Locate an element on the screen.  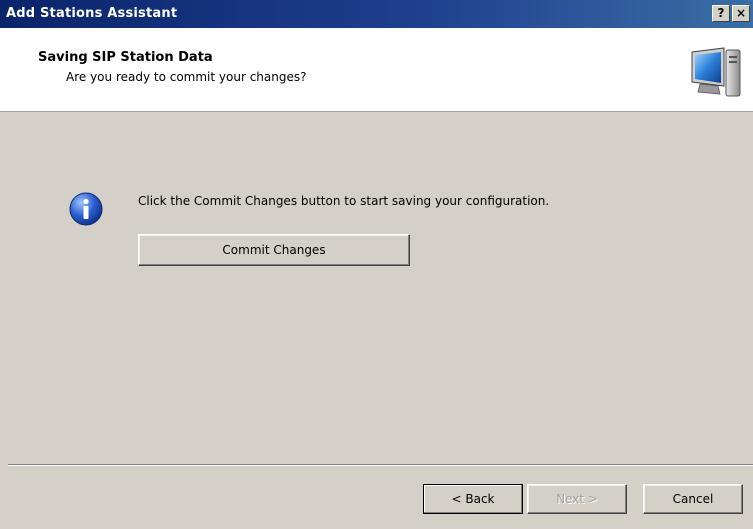
help-button: ? is located at coordinates (721, 13).